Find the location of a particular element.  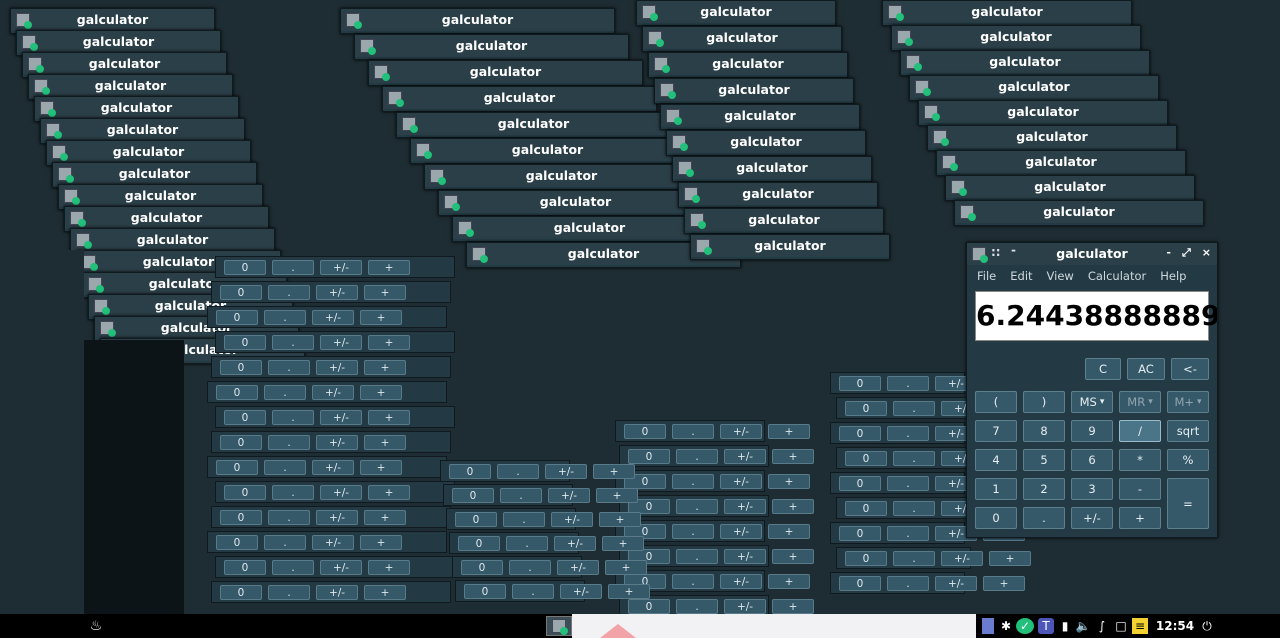

divide-button: / is located at coordinates (1140, 431).